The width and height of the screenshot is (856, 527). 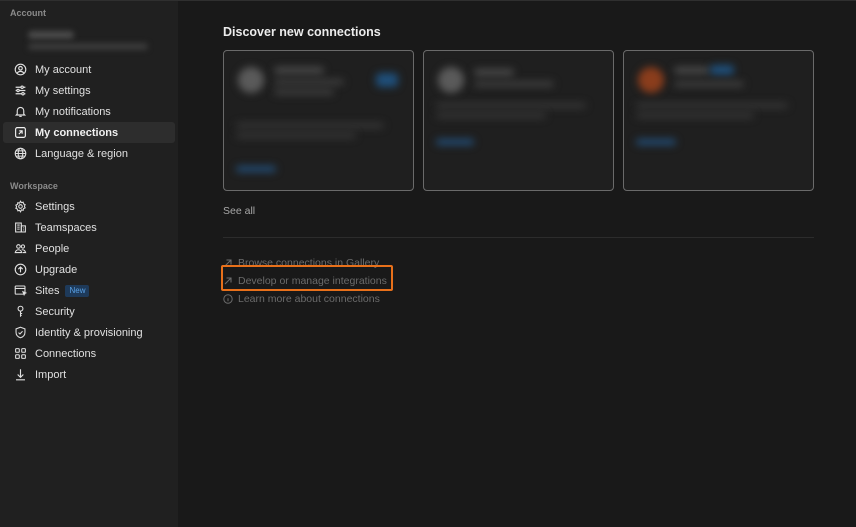 I want to click on sidebar-item-label: Connections, so click(x=66, y=353).